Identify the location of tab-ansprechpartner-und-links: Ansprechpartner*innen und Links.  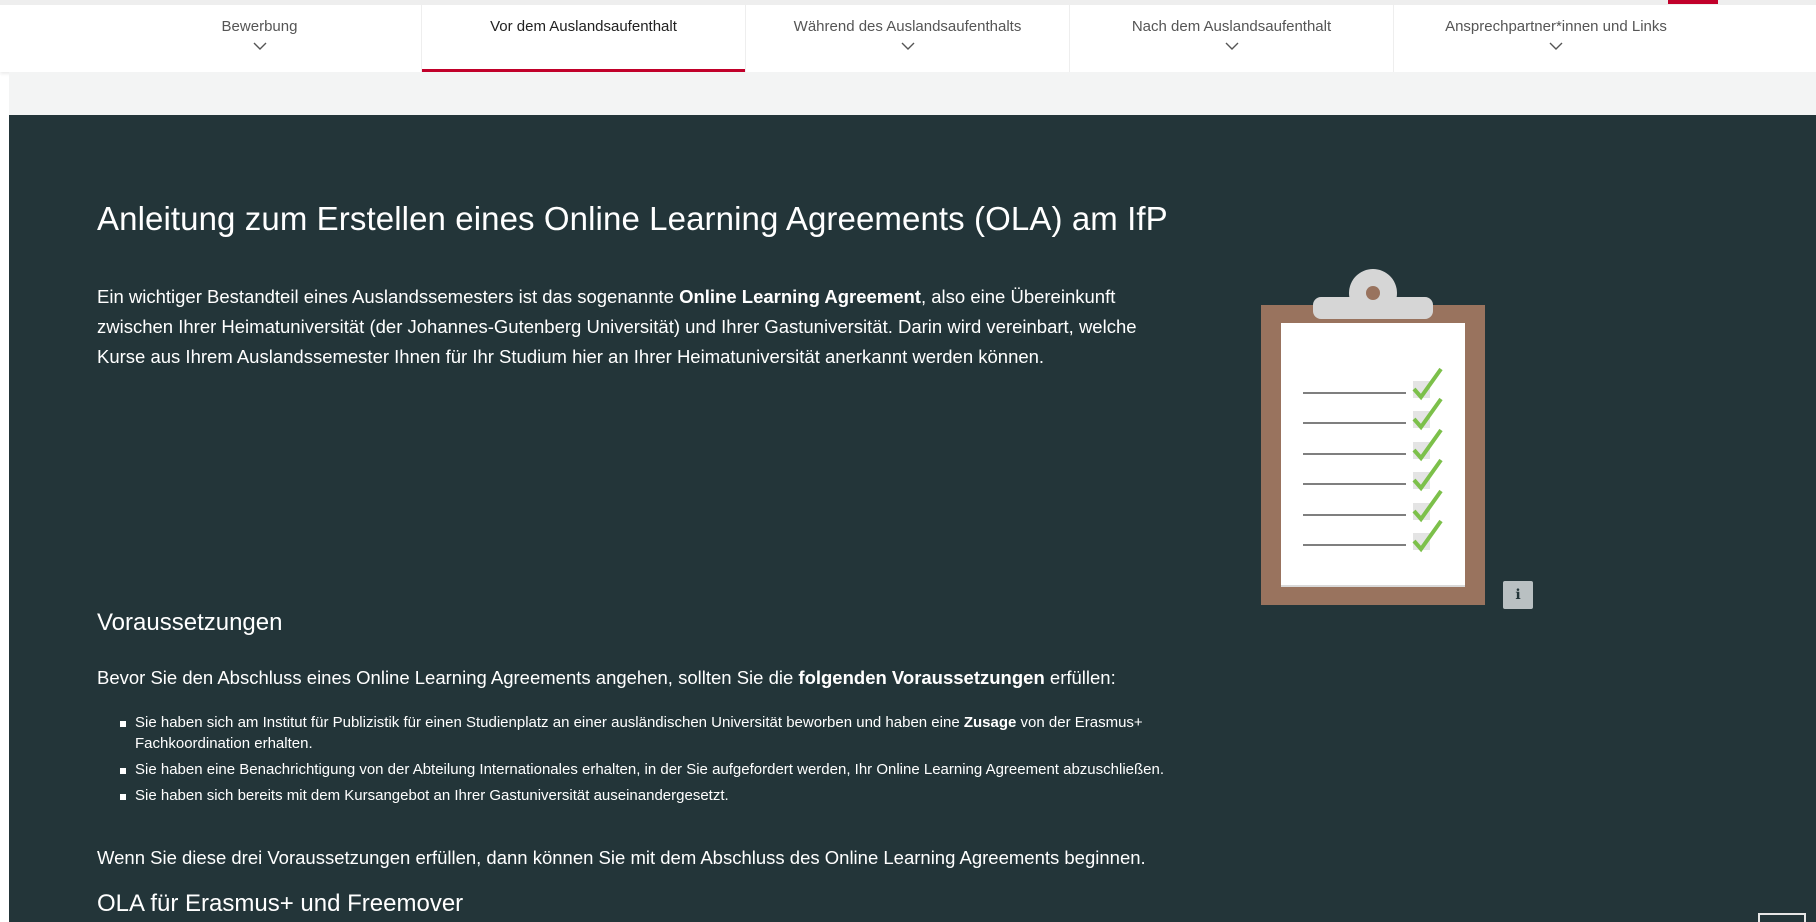
(1556, 38).